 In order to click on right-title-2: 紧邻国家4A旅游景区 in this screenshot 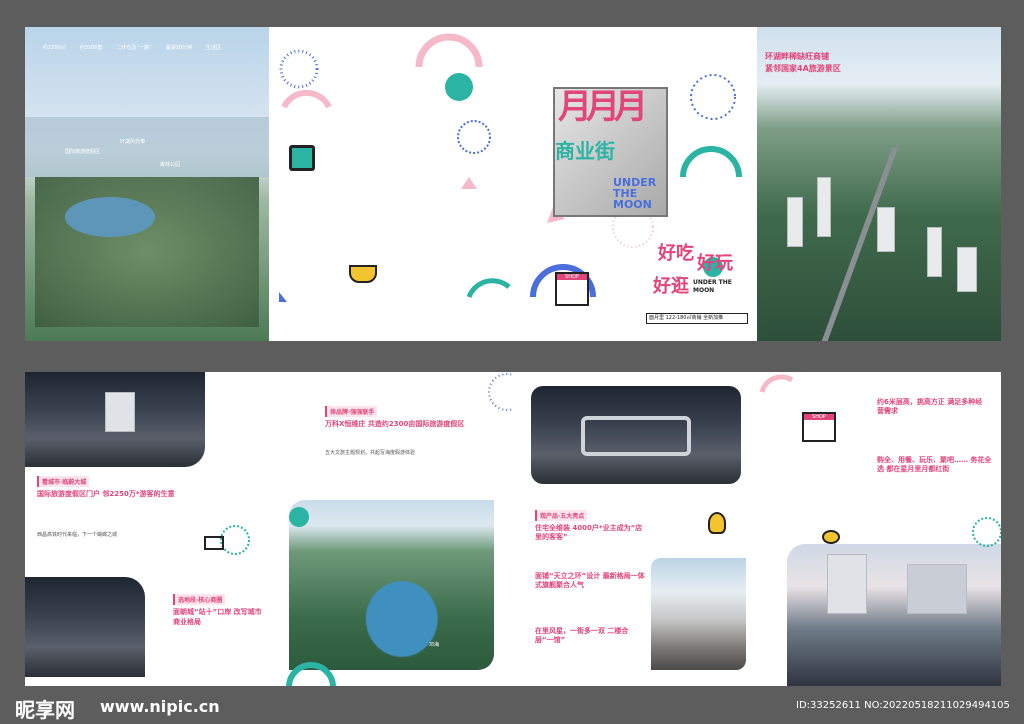, I will do `click(803, 68)`.